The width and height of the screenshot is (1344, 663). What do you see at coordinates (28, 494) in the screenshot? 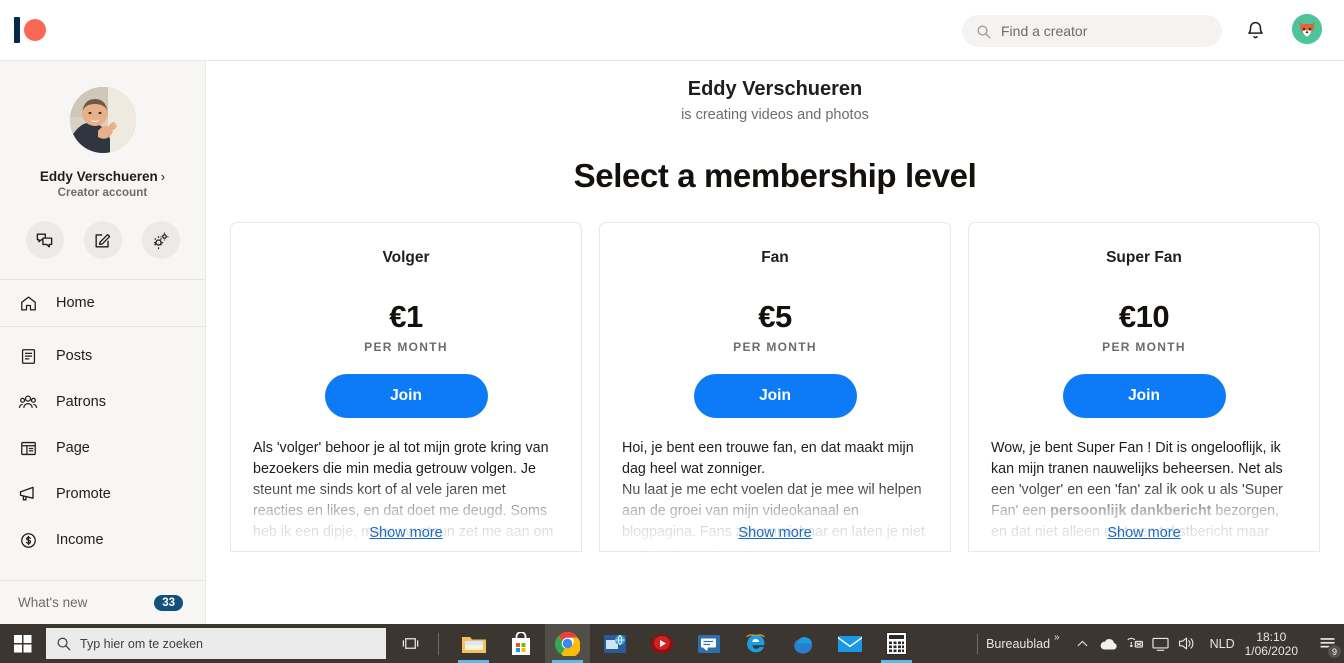
I see `megaphone-icon` at bounding box center [28, 494].